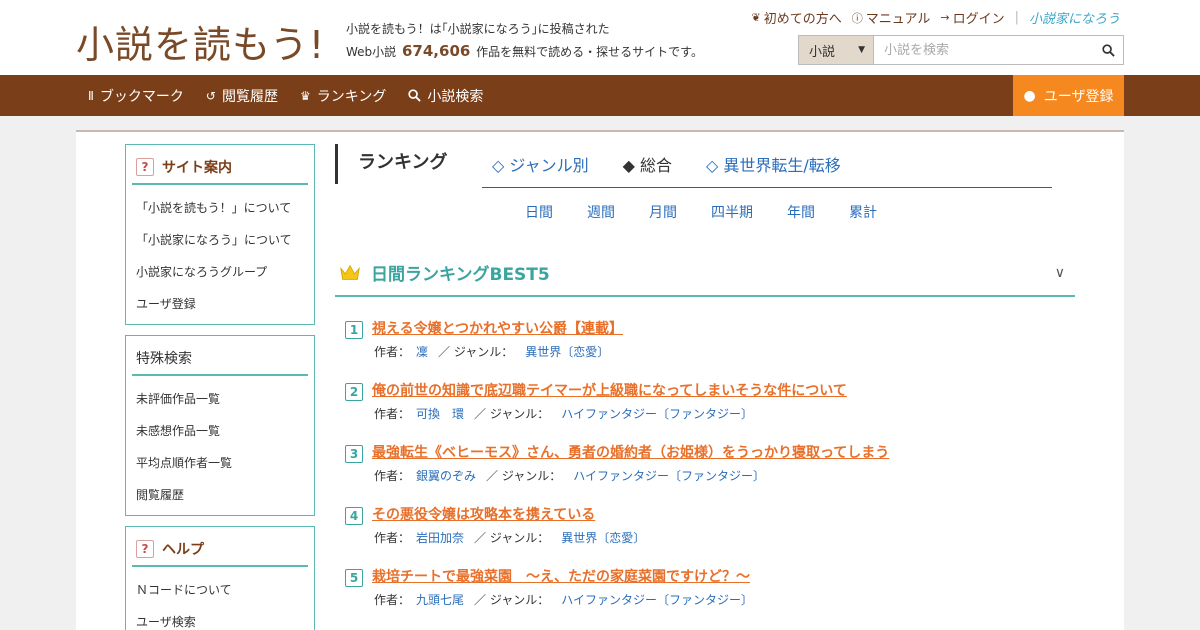 This screenshot has height=630, width=1200. I want to click on chevron-down-icon: ∨, so click(1060, 273).